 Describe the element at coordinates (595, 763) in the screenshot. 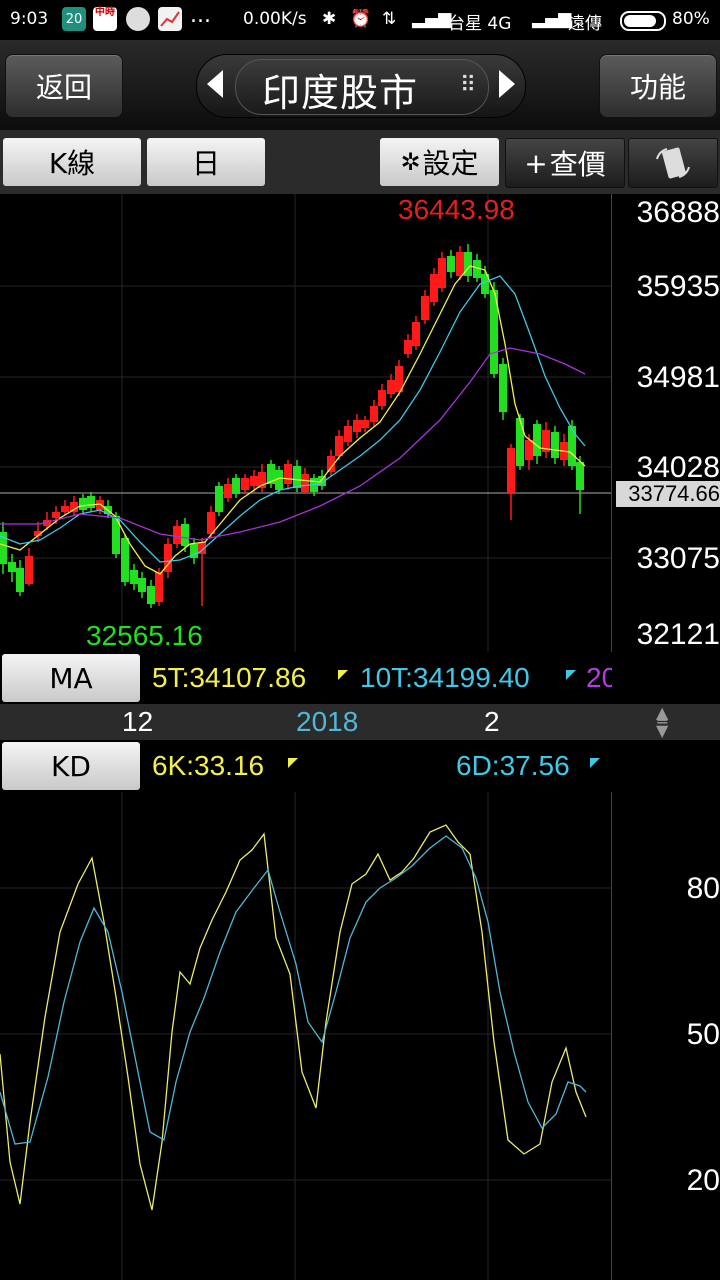

I see `d-trend-icon` at that location.